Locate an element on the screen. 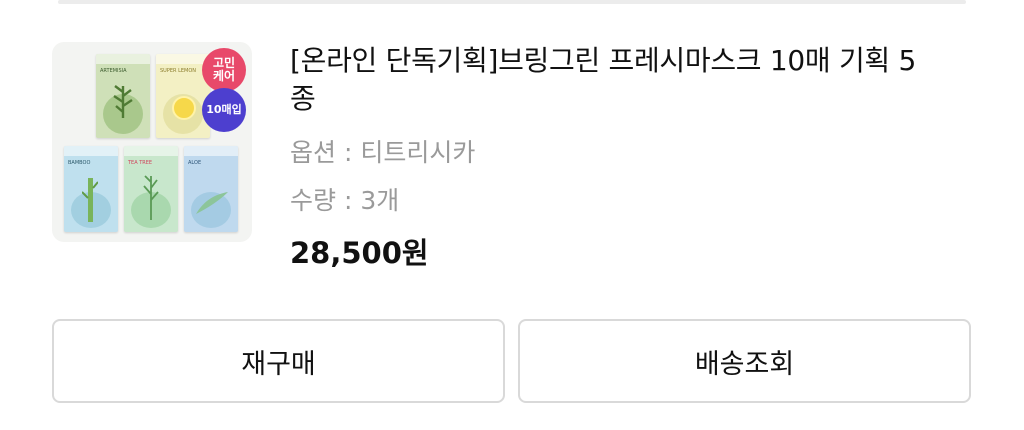  badge-10-sheets: 10매입 is located at coordinates (224, 110).